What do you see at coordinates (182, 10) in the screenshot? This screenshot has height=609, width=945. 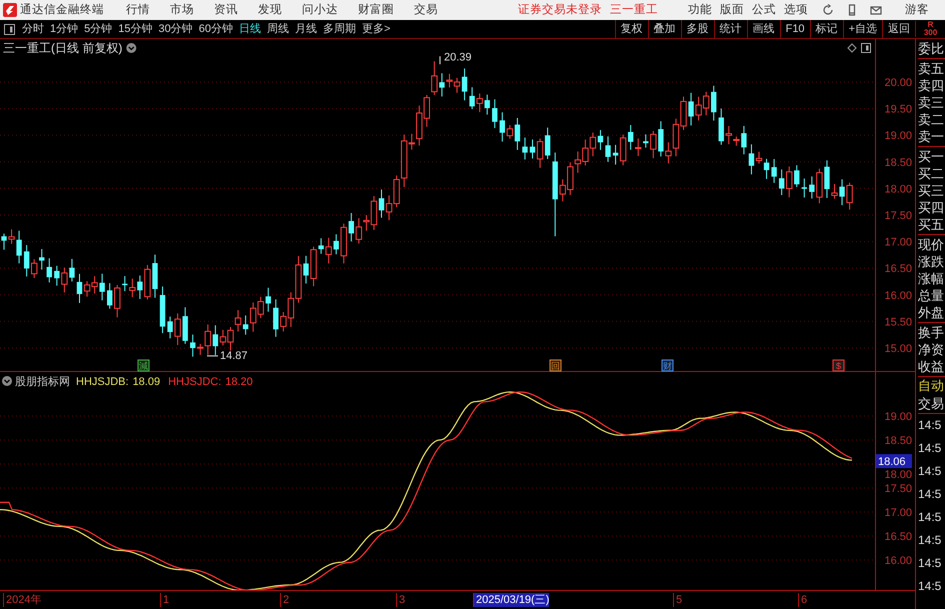 I see `menu-item: 市场` at bounding box center [182, 10].